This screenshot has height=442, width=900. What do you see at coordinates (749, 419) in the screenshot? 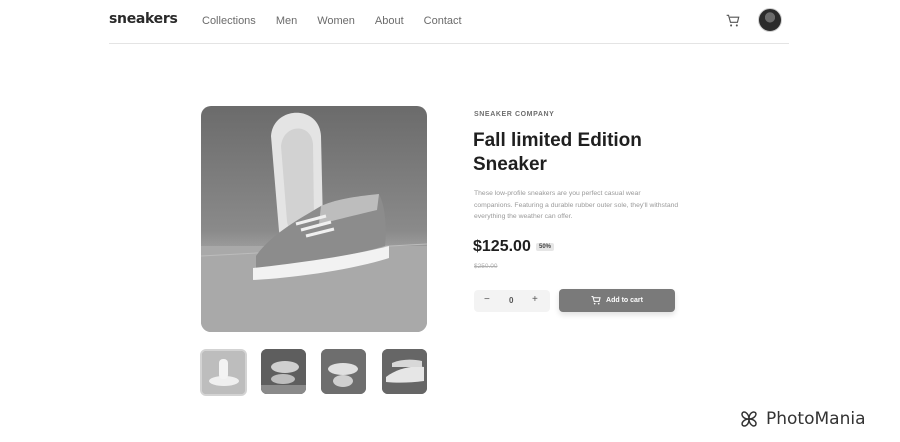
I see `pinwheel-icon` at bounding box center [749, 419].